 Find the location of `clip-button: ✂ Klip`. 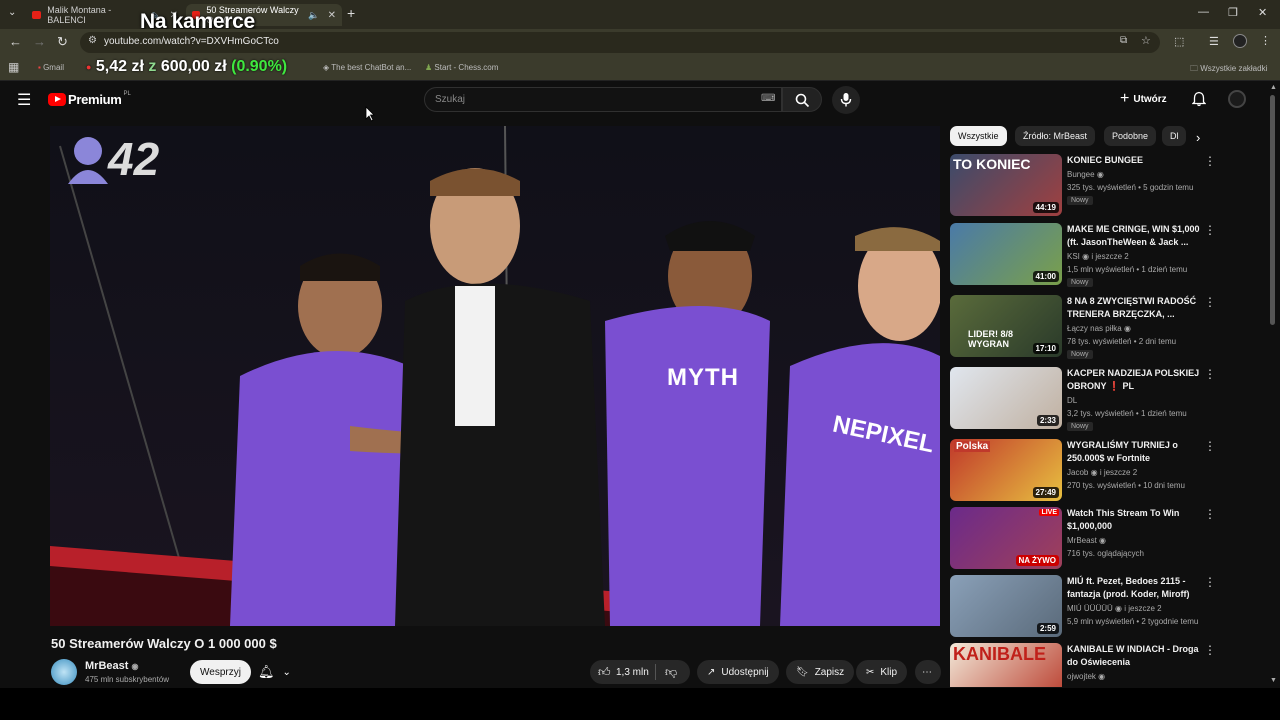

clip-button: ✂ Klip is located at coordinates (882, 672).